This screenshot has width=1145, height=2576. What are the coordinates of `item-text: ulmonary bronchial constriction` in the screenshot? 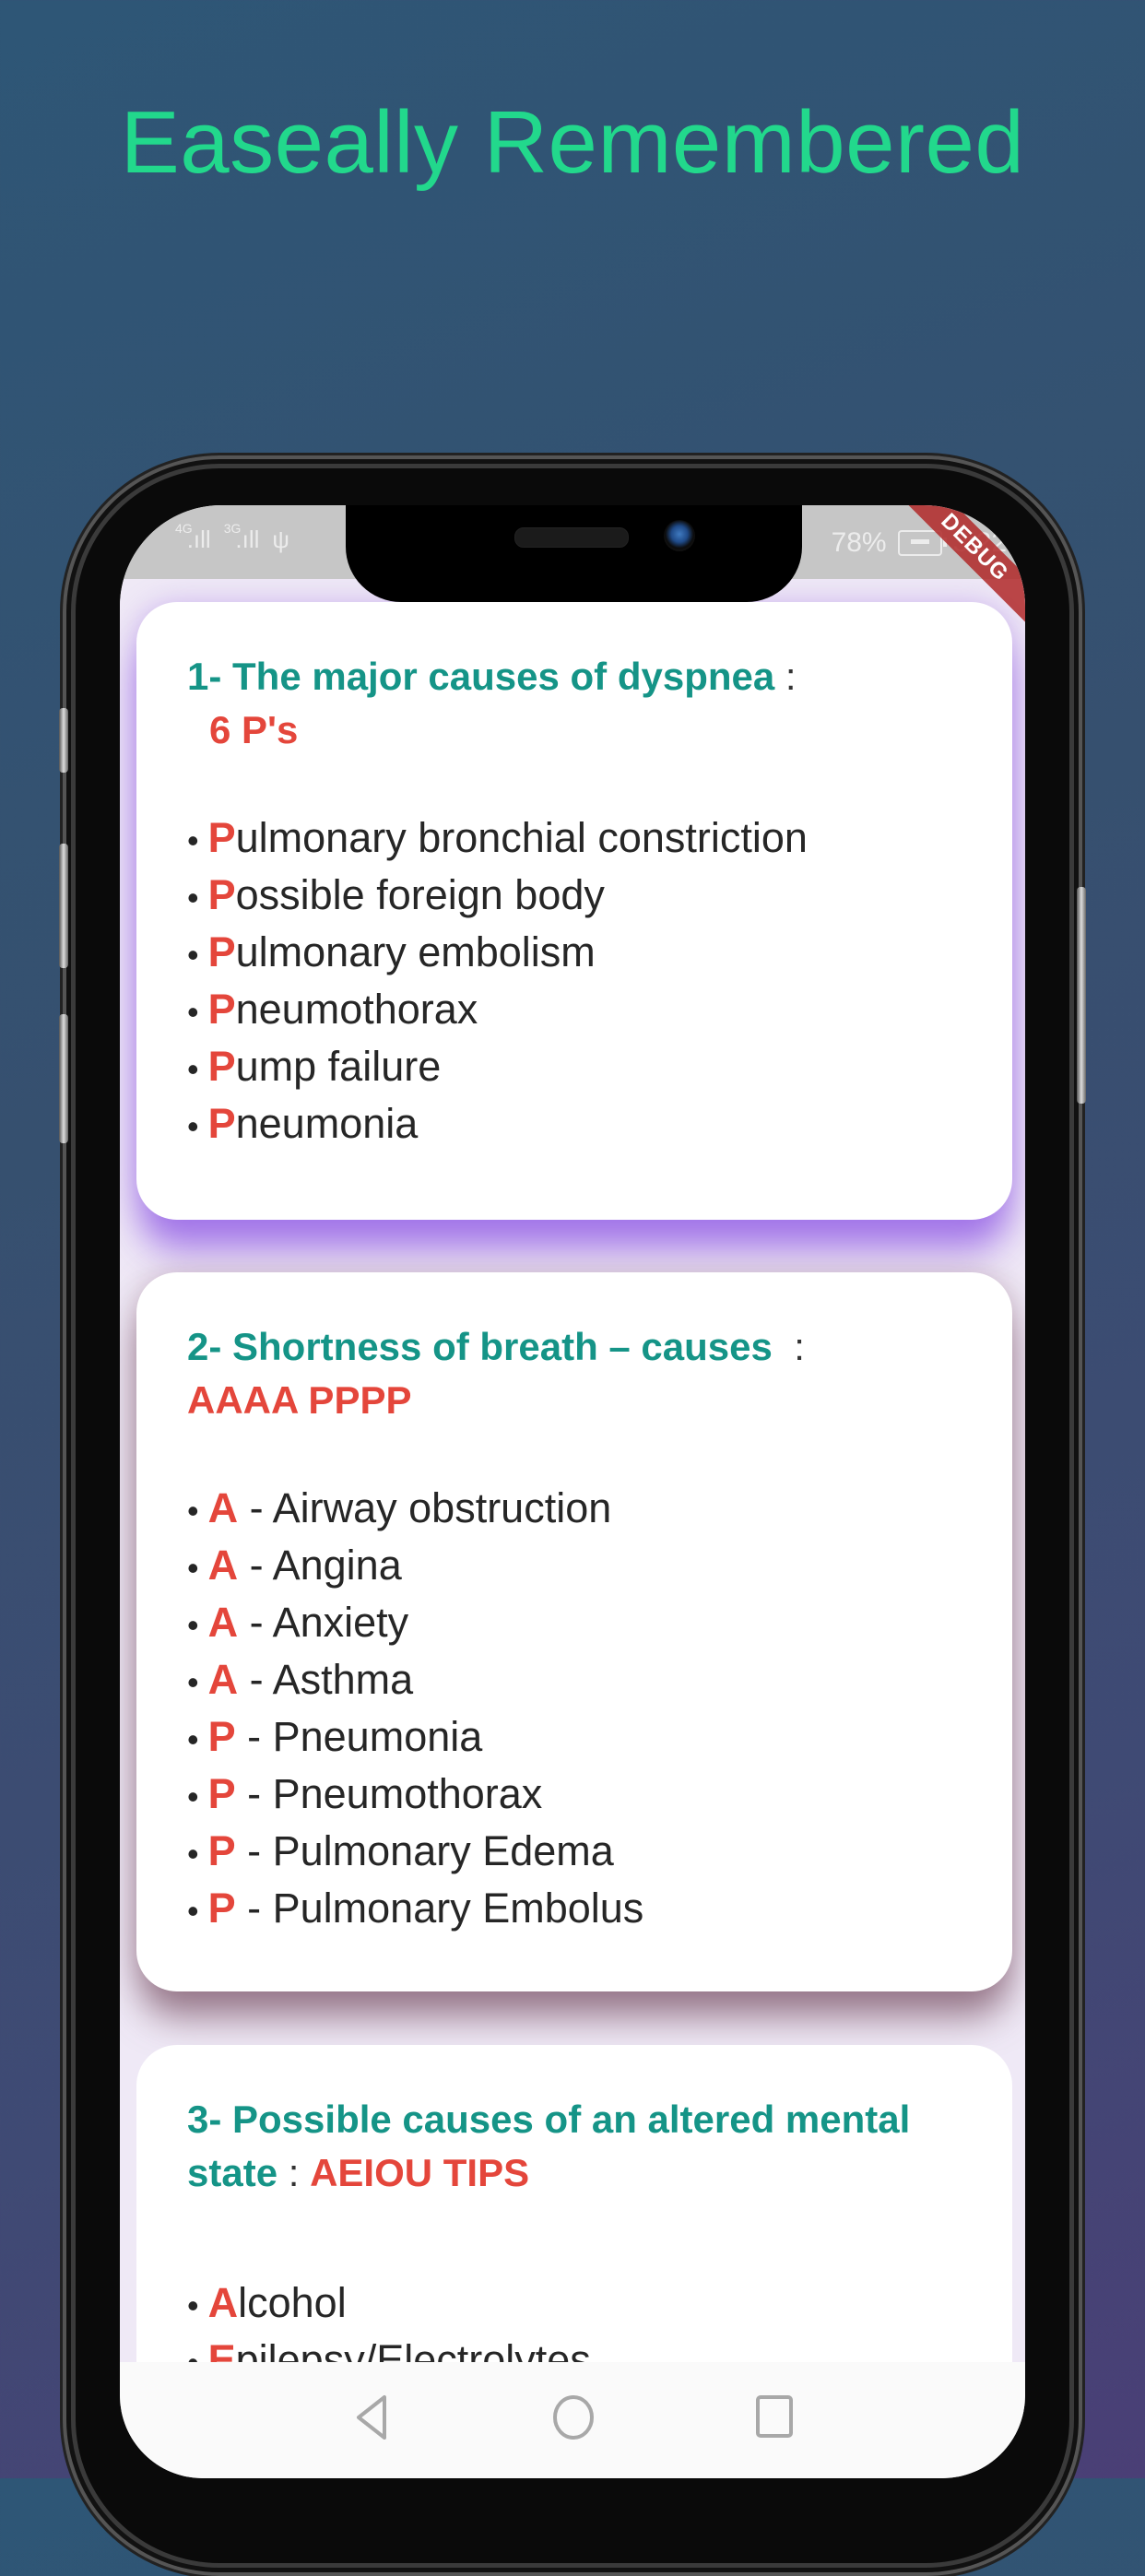 It's located at (521, 837).